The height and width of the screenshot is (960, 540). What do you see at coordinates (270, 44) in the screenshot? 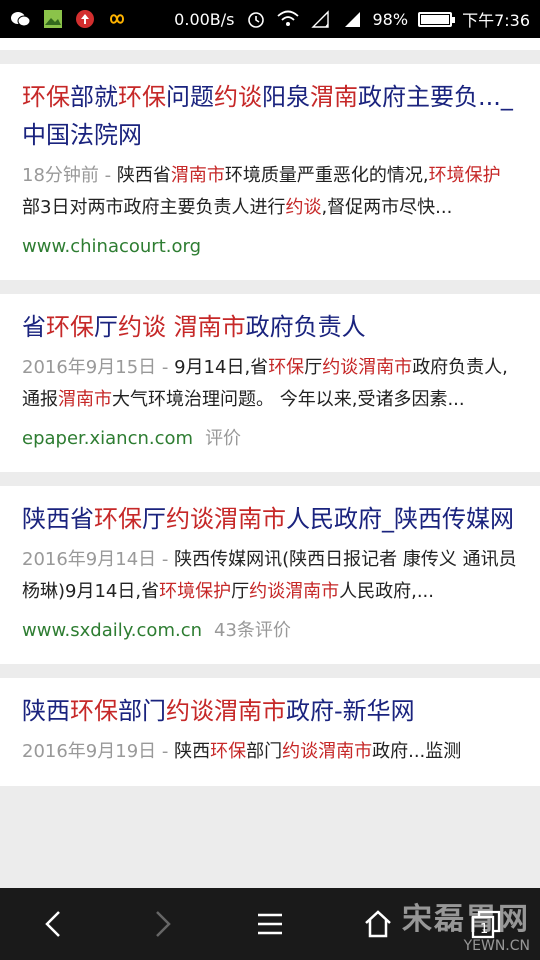
I see `previous-card-bottom` at bounding box center [270, 44].